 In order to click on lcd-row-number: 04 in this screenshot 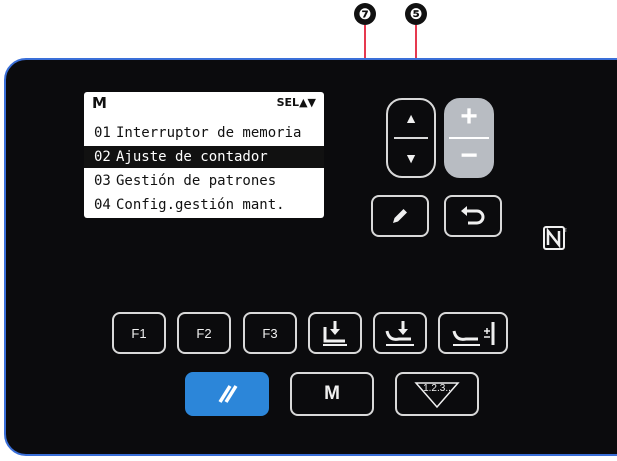, I will do `click(102, 205)`.